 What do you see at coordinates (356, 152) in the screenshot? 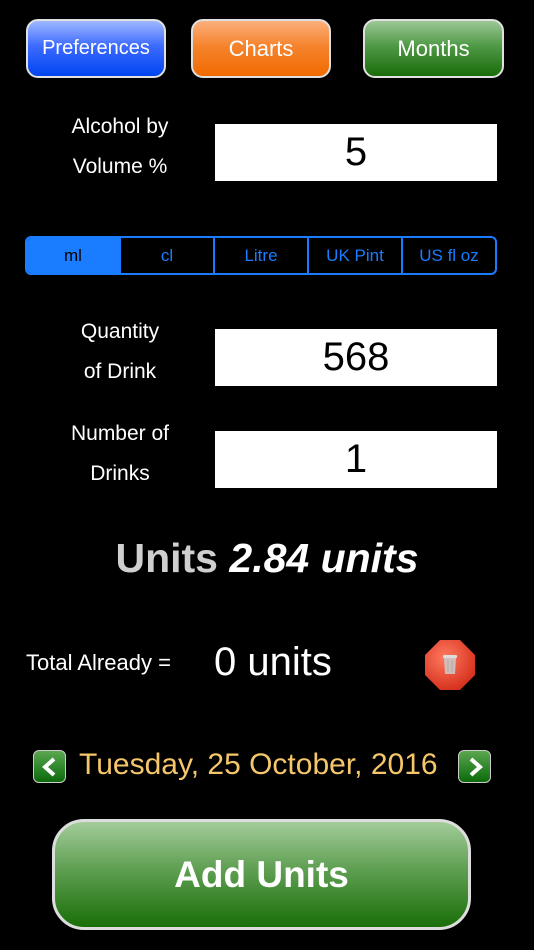
I see `abv-input: 5` at bounding box center [356, 152].